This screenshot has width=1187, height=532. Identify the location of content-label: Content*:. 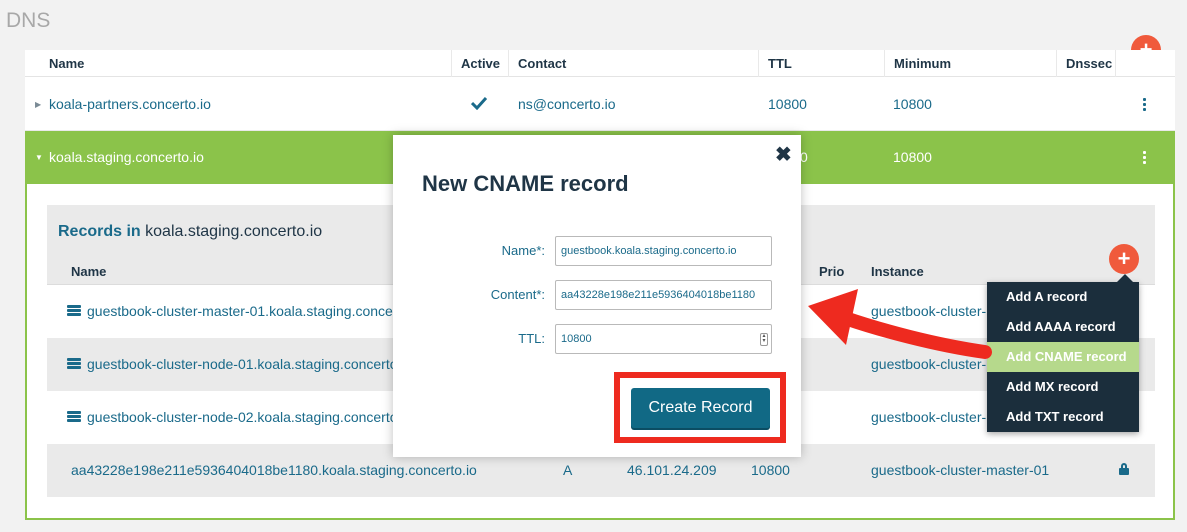
(517, 294).